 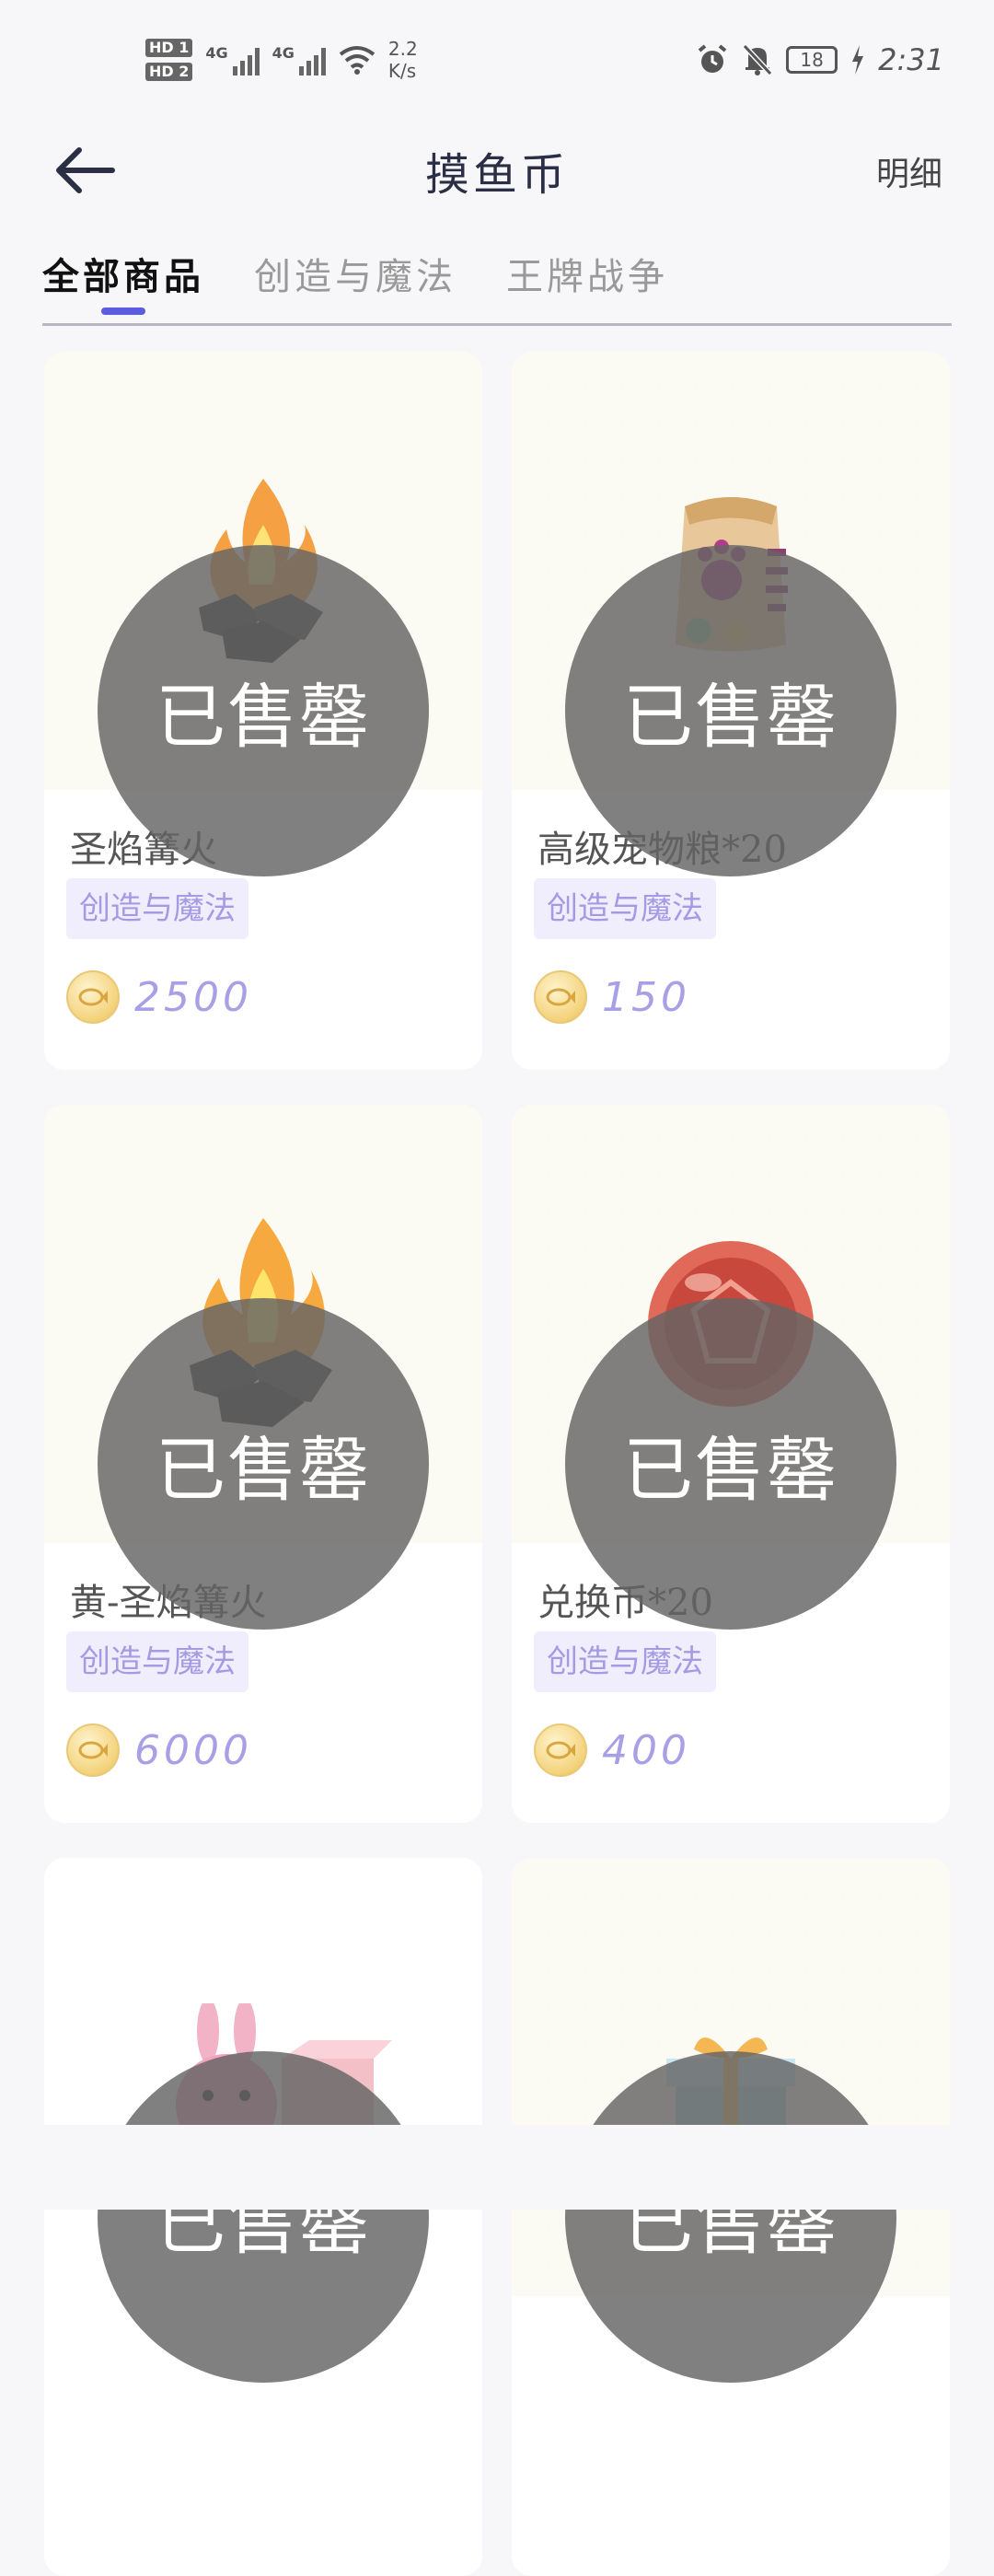 What do you see at coordinates (646, 1750) in the screenshot?
I see `product-price: 400` at bounding box center [646, 1750].